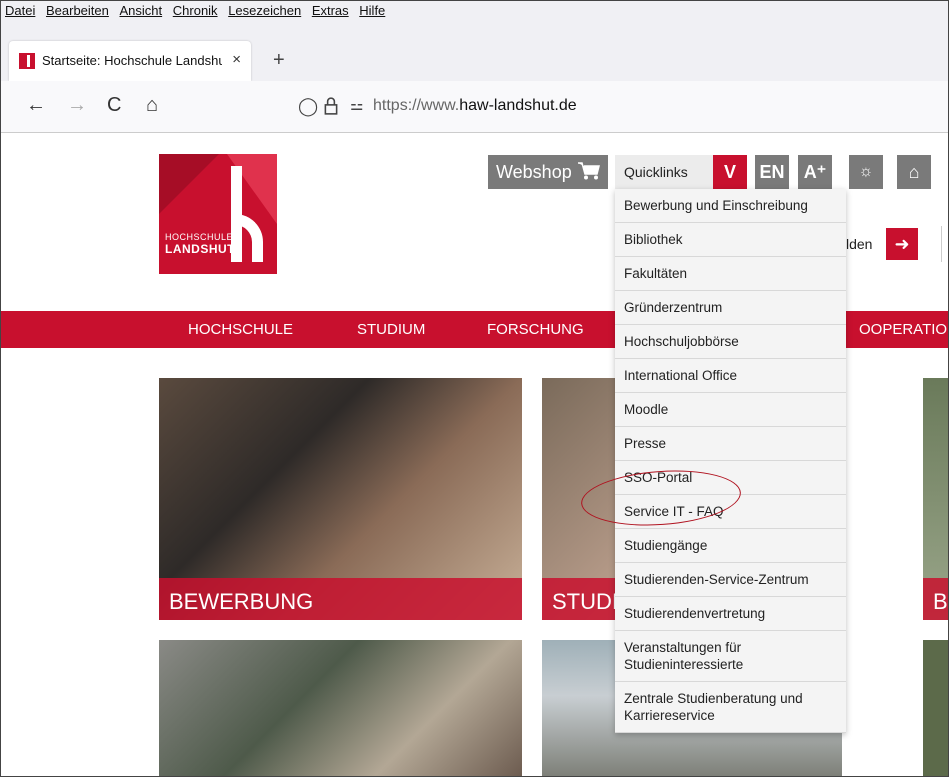  What do you see at coordinates (534, 172) in the screenshot?
I see `webshop-label: Webshop` at bounding box center [534, 172].